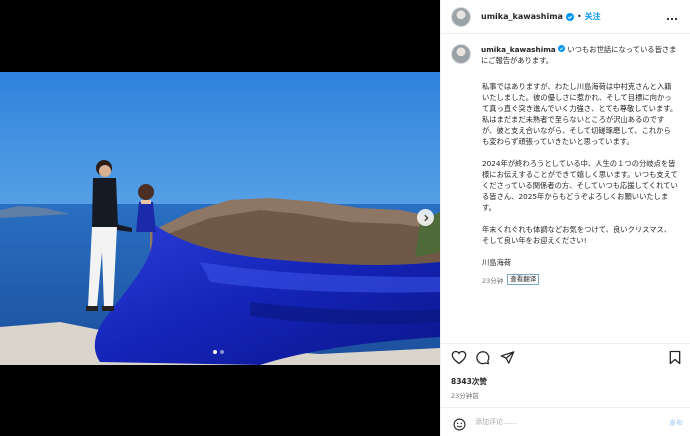 This screenshot has width=690, height=436. Describe the element at coordinates (493, 280) in the screenshot. I see `caption-time: 23分钟` at that location.